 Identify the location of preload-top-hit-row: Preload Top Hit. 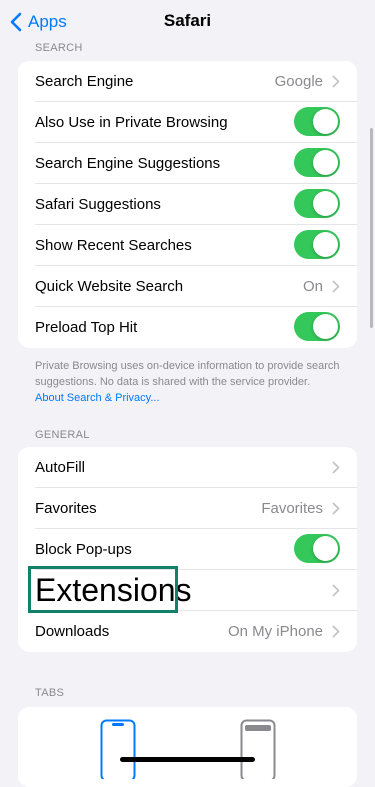
(187, 327).